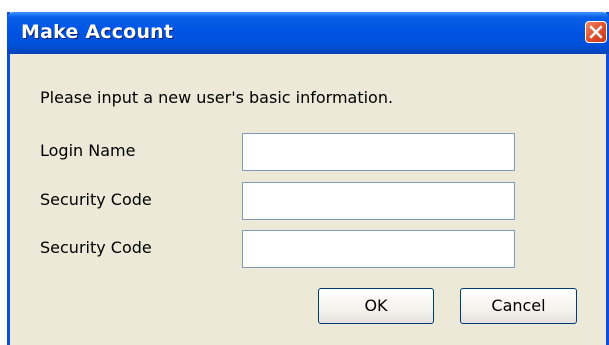  I want to click on close-icon, so click(596, 32).